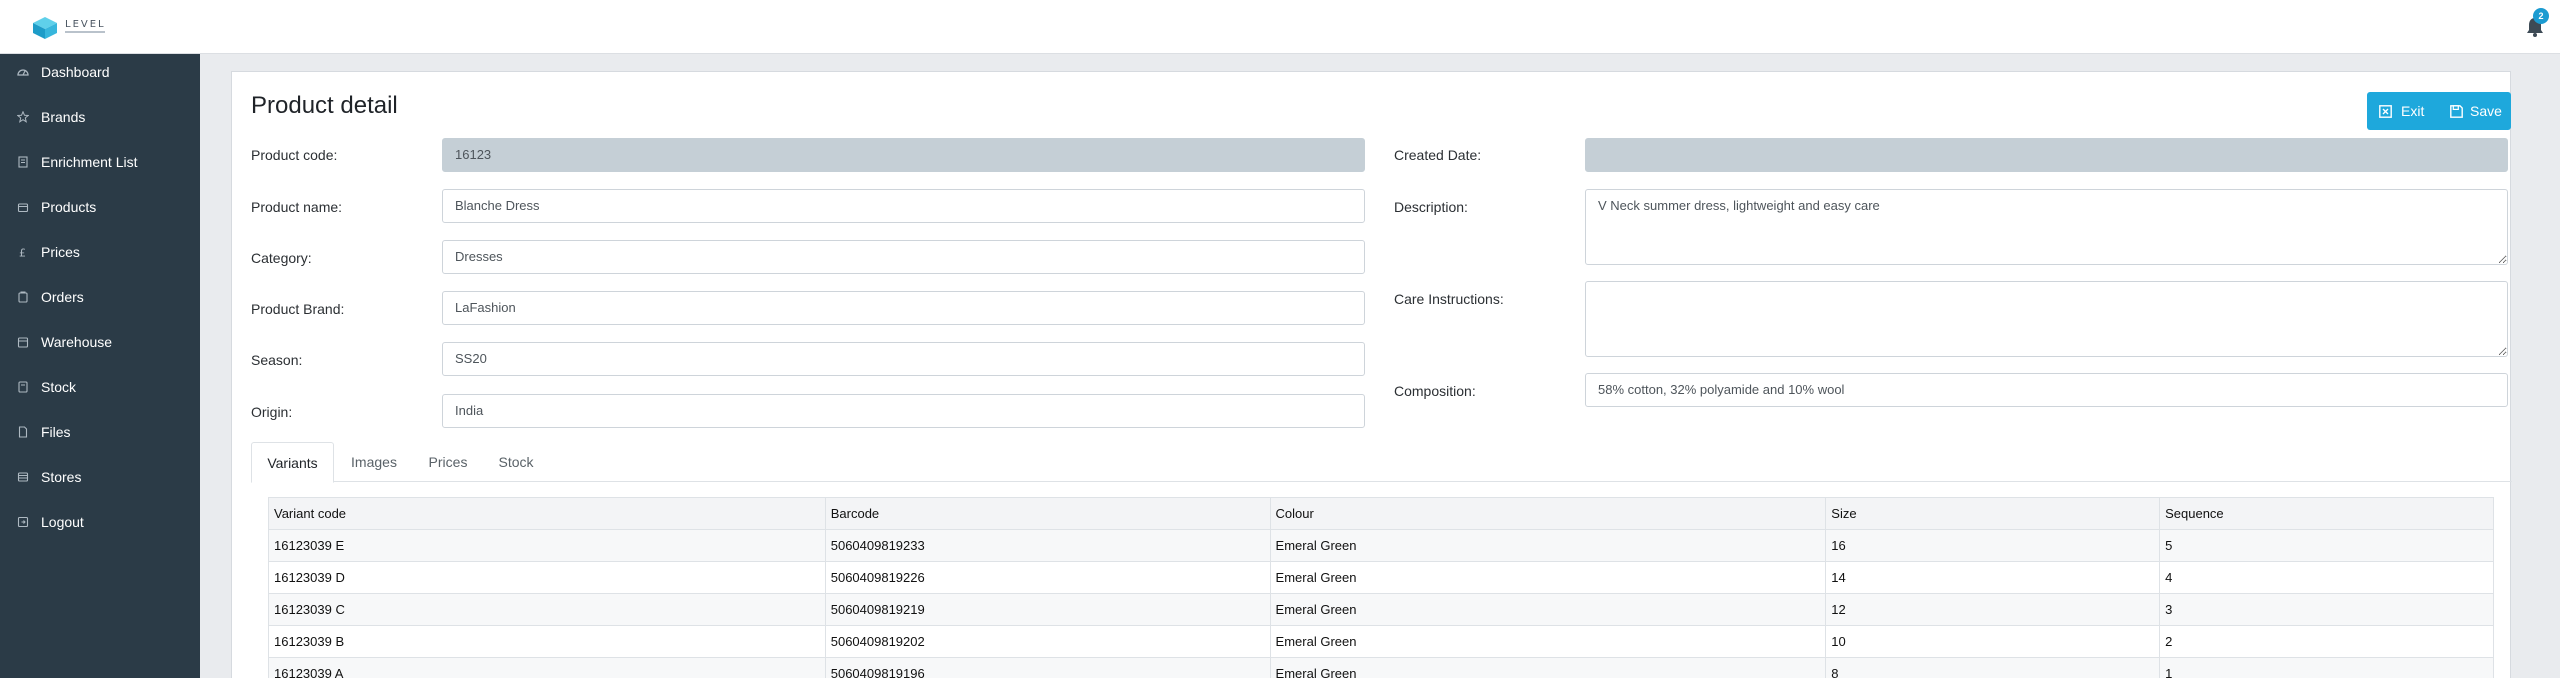 The image size is (2560, 678). What do you see at coordinates (324, 105) in the screenshot?
I see `page-title: Product detail` at bounding box center [324, 105].